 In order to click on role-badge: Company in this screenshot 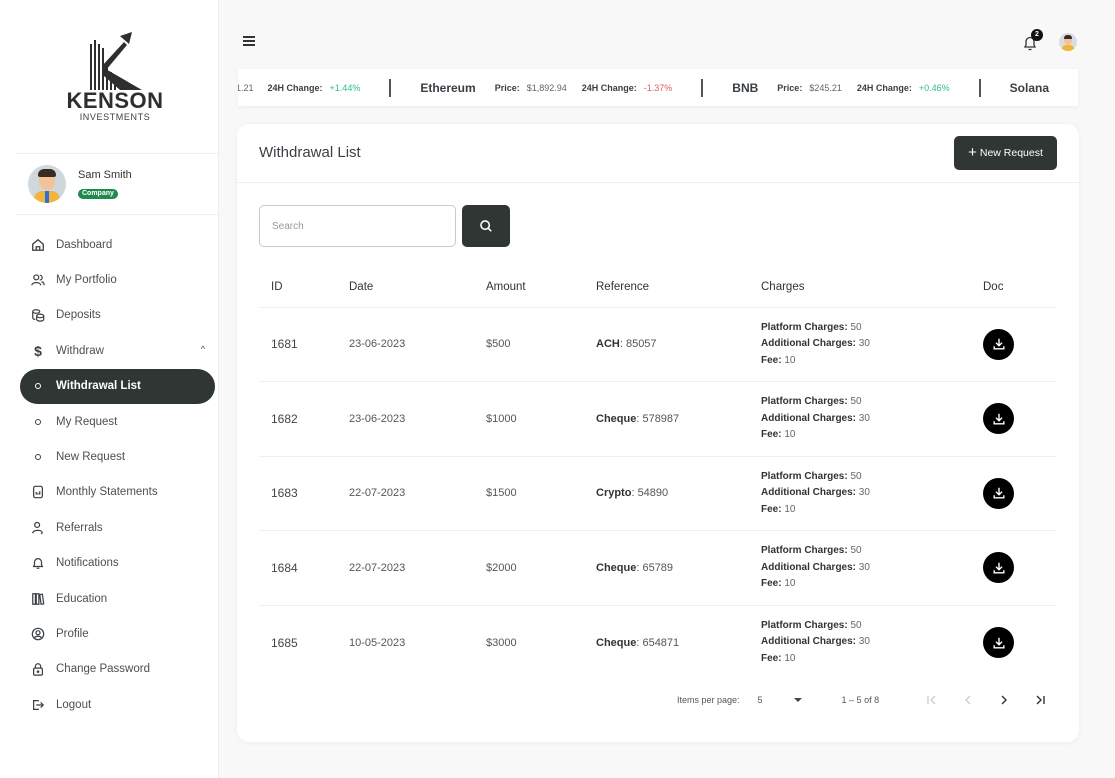, I will do `click(98, 194)`.